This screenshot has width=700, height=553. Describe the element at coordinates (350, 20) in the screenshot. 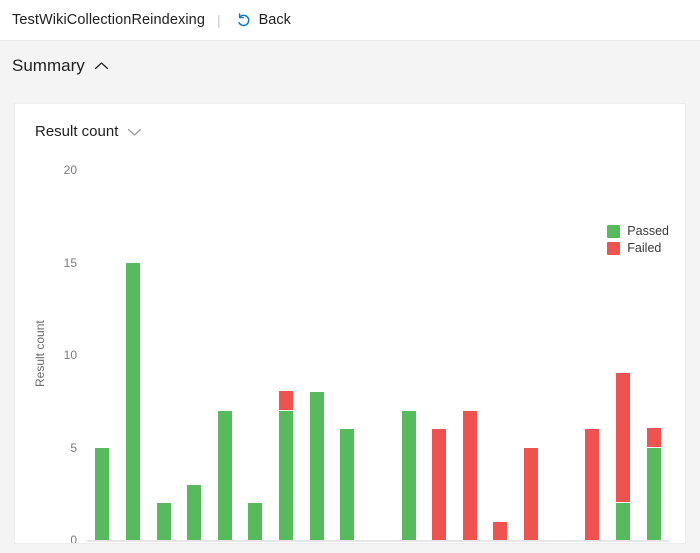

I see `title-bar: TestWikiCollectionReindexing | Back` at that location.